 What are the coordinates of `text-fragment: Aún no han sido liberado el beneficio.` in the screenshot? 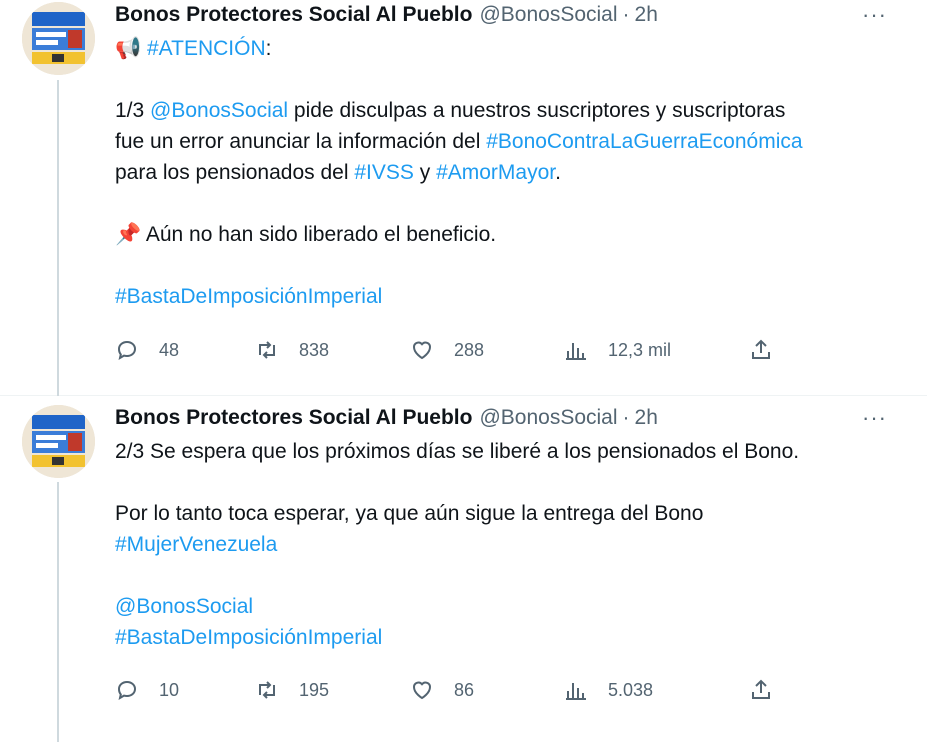 It's located at (319, 234).